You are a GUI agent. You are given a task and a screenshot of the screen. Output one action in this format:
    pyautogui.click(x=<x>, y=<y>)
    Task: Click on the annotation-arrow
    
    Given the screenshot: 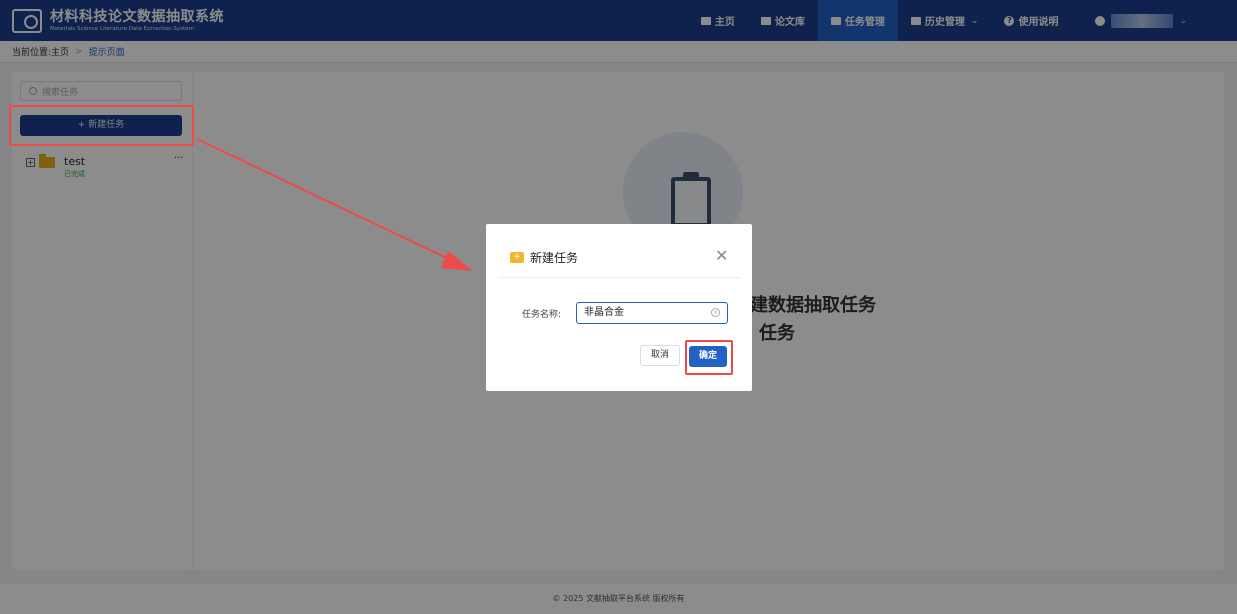 What is the action you would take?
    pyautogui.click(x=334, y=204)
    